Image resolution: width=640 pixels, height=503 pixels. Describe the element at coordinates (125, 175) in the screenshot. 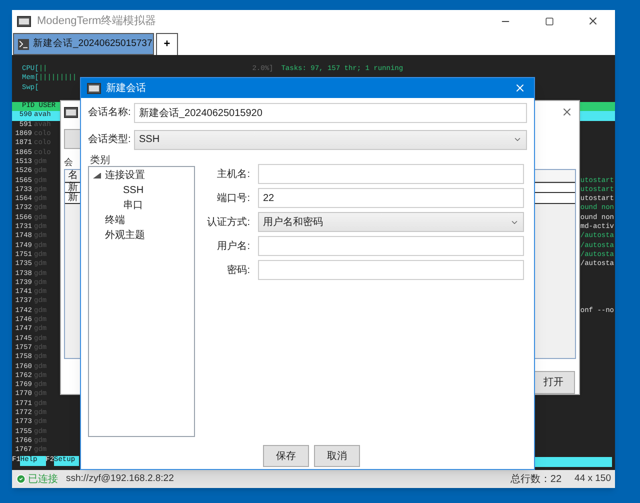

I see `tree-item: 连接设置` at that location.